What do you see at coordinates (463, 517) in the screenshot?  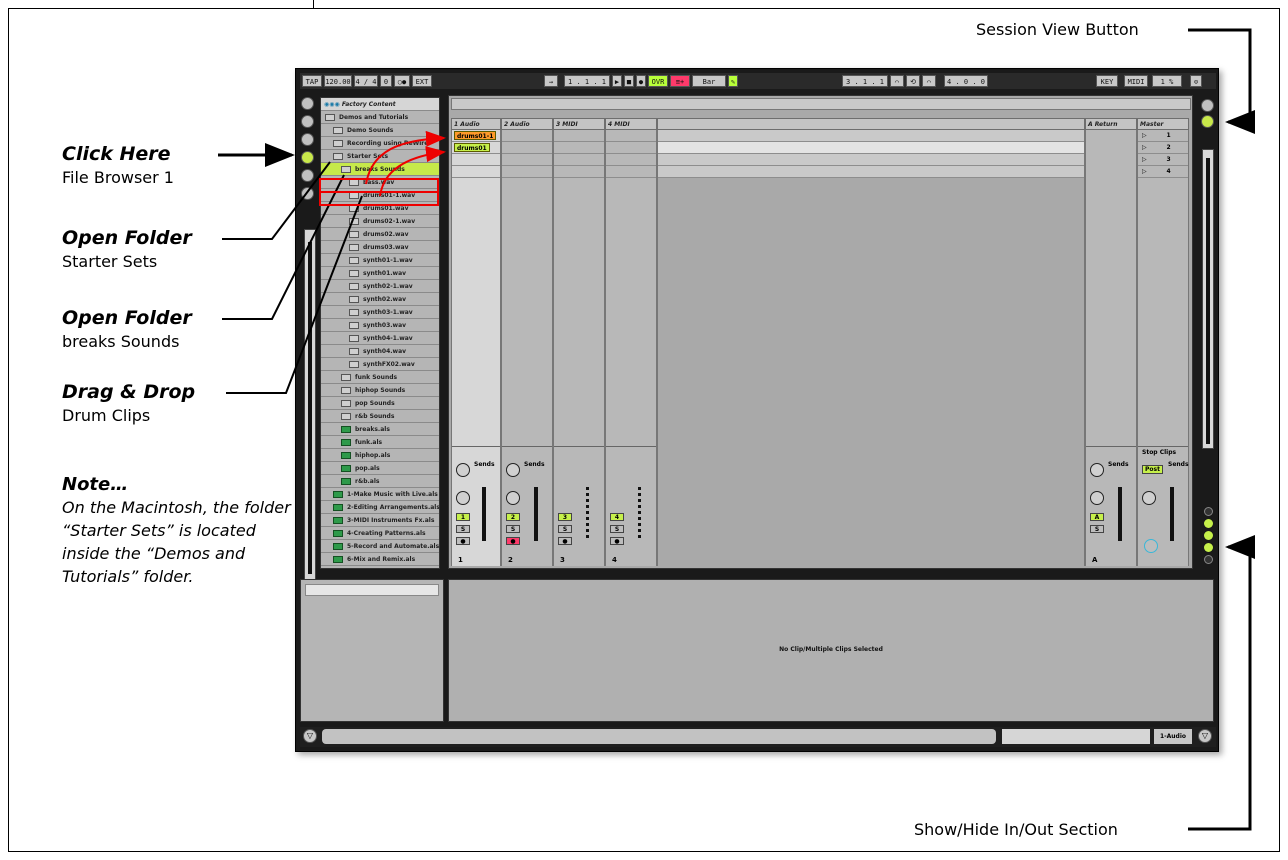 I see `track-activator: 1` at bounding box center [463, 517].